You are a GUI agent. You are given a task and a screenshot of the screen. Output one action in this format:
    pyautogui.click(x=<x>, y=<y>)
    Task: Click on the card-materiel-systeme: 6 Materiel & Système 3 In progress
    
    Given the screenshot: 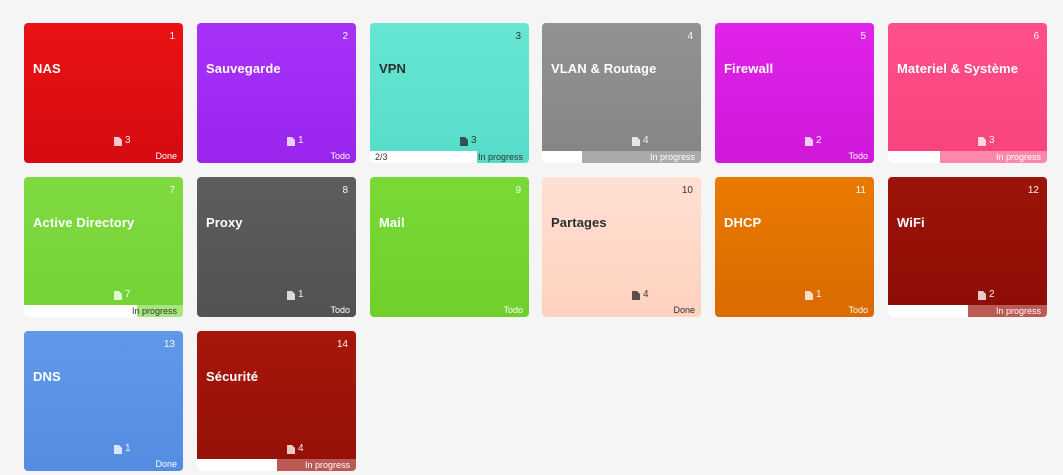 What is the action you would take?
    pyautogui.click(x=967, y=93)
    